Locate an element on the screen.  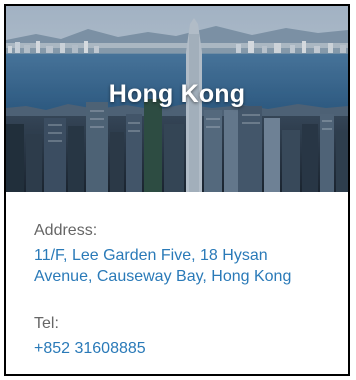
telephone-block: Tel: +852 31608885 is located at coordinates (184, 336).